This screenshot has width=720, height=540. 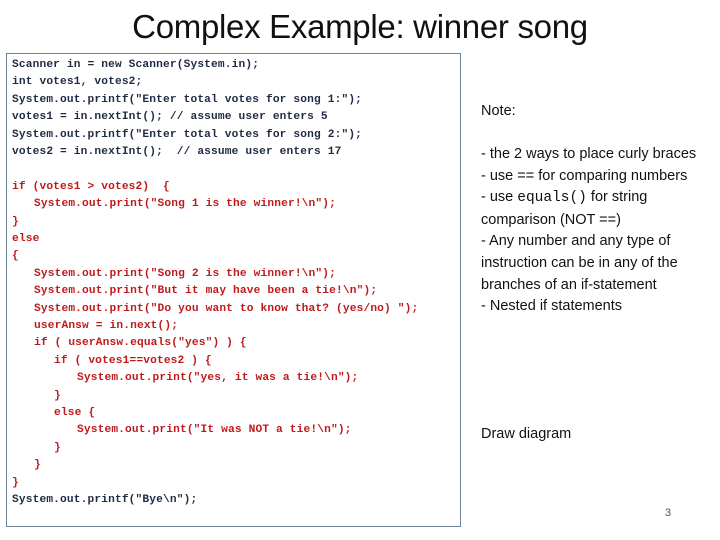 I want to click on page-number: 3, so click(x=668, y=513).